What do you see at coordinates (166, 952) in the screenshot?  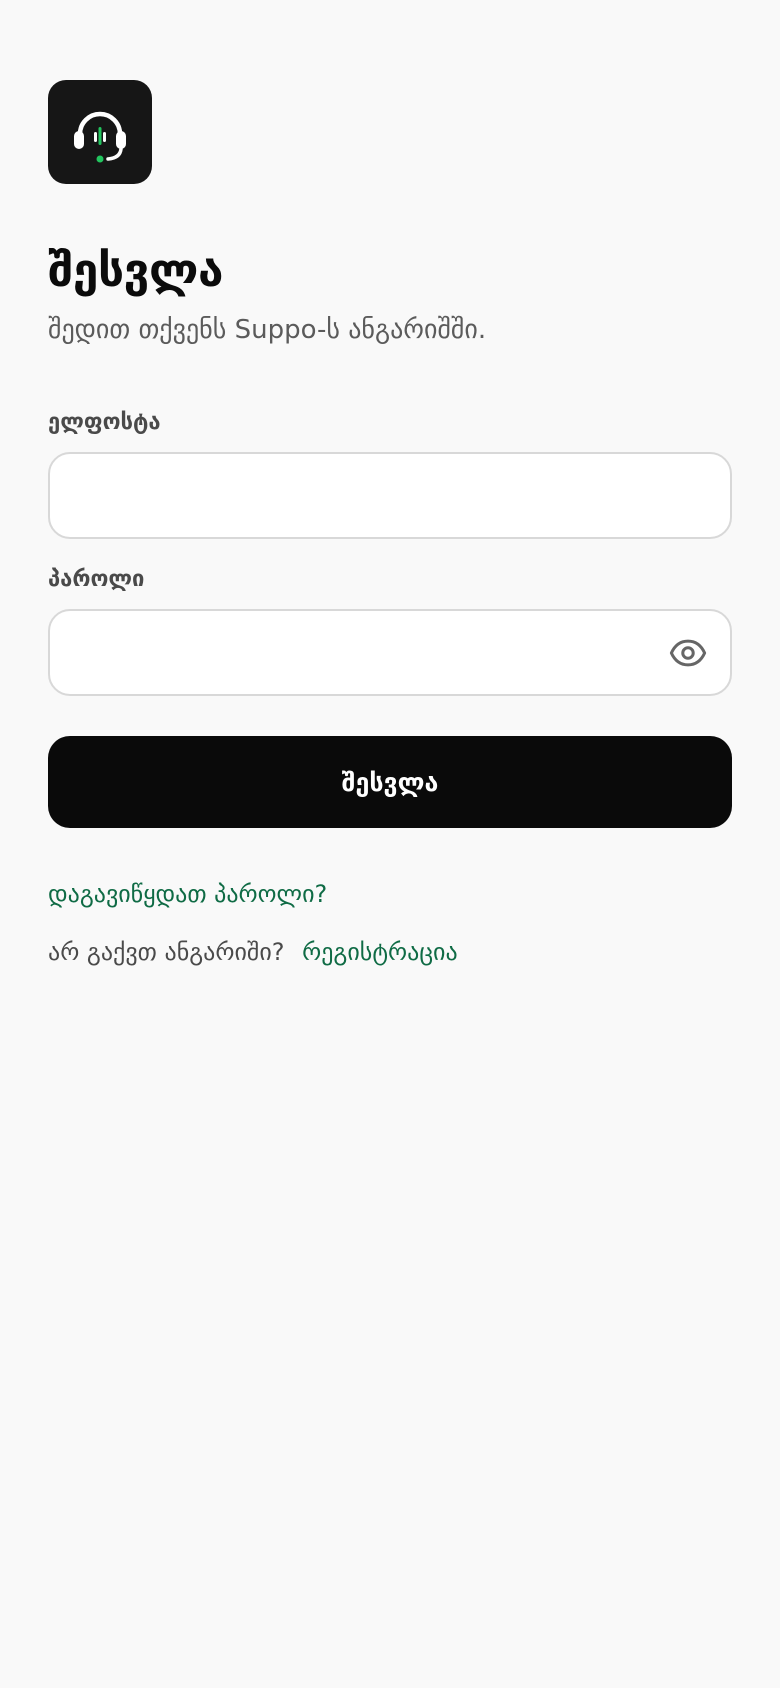 I see `no-account-text: არ გაქვთ ანგარიში?` at bounding box center [166, 952].